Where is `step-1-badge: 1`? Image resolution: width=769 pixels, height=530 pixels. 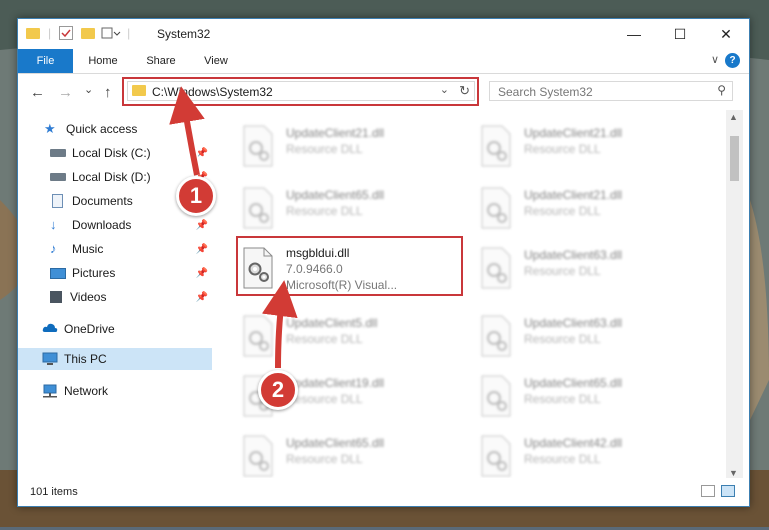
step-1-badge: 1 is located at coordinates (196, 196).